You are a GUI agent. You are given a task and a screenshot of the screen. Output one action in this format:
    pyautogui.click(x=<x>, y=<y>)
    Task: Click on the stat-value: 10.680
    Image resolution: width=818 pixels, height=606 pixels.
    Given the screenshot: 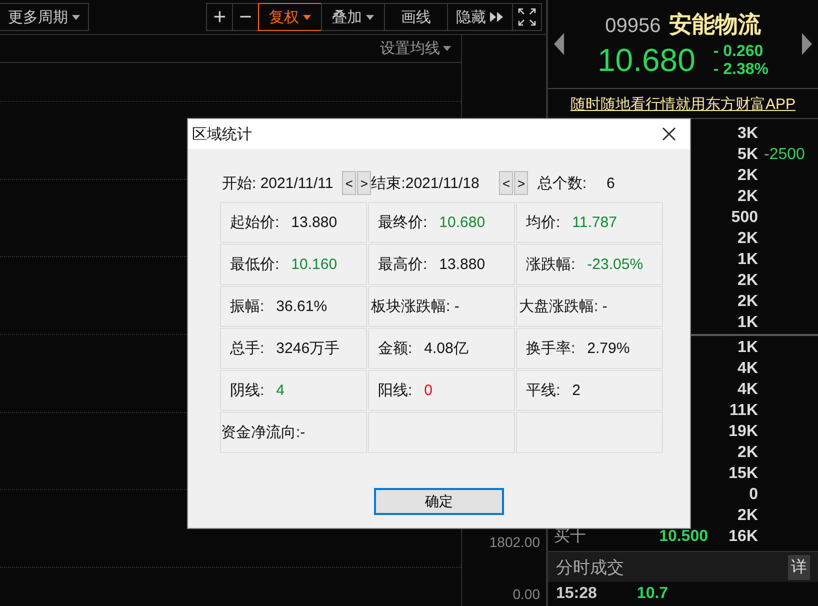 What is the action you would take?
    pyautogui.click(x=462, y=222)
    